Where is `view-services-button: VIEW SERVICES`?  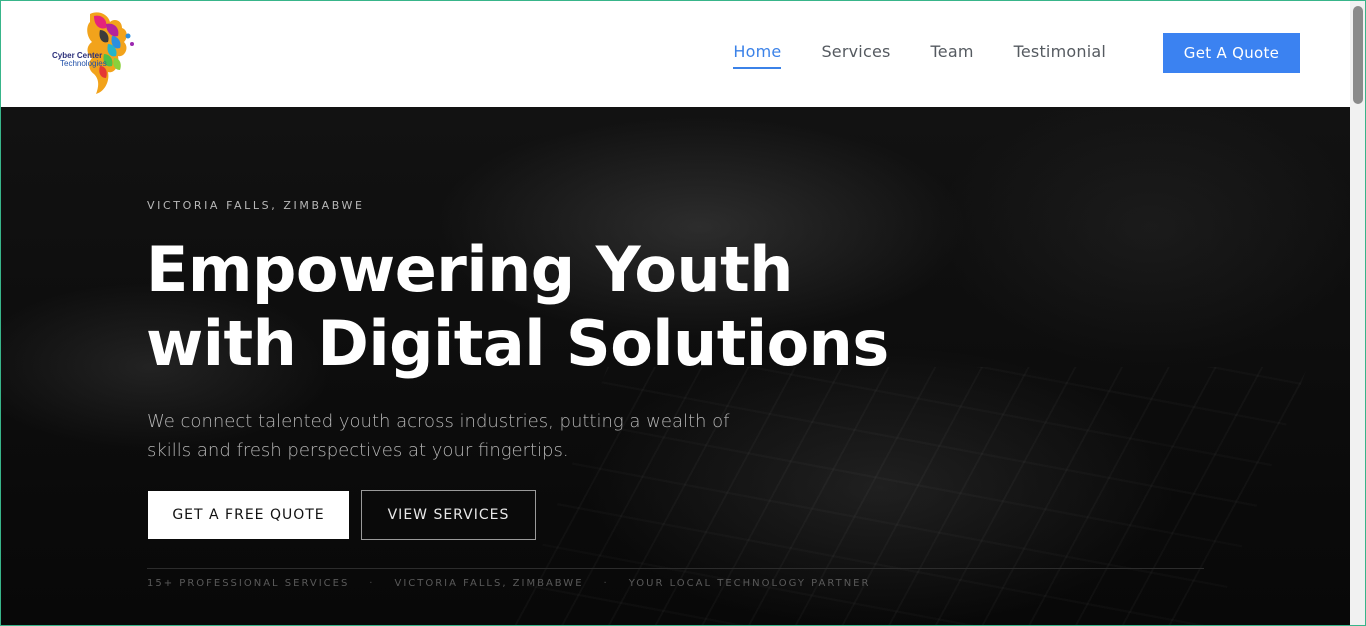 view-services-button: VIEW SERVICES is located at coordinates (448, 515).